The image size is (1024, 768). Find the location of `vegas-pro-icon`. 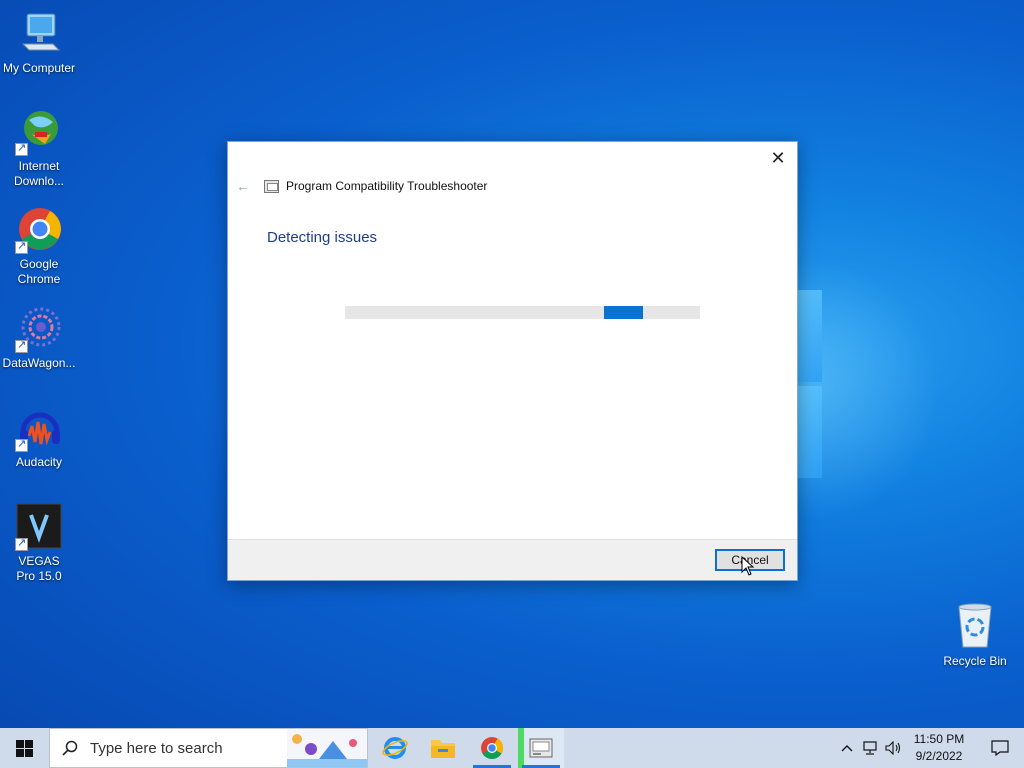

vegas-pro-icon is located at coordinates (39, 527).